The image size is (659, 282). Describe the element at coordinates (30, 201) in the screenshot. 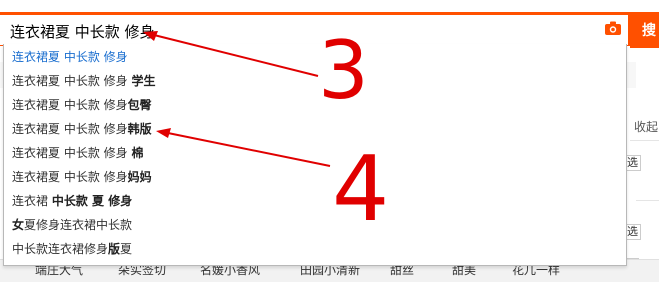

I see `suggestion-text: 连衣裙` at that location.